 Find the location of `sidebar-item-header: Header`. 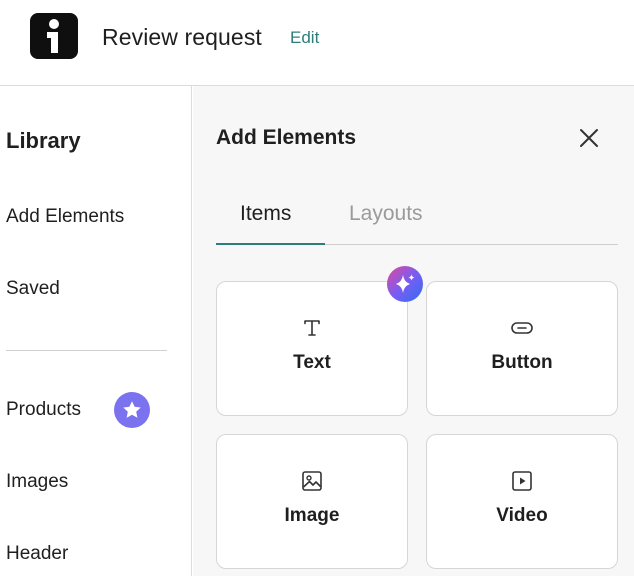

sidebar-item-header: Header is located at coordinates (37, 554).